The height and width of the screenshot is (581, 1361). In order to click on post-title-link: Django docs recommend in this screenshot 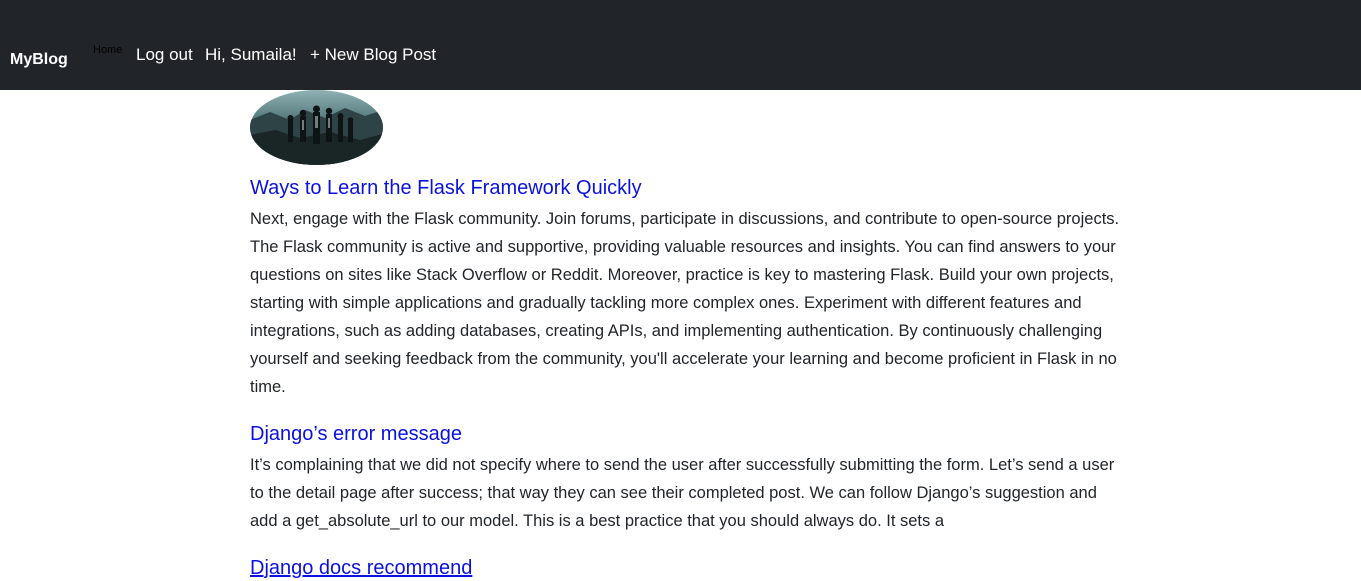, I will do `click(685, 568)`.